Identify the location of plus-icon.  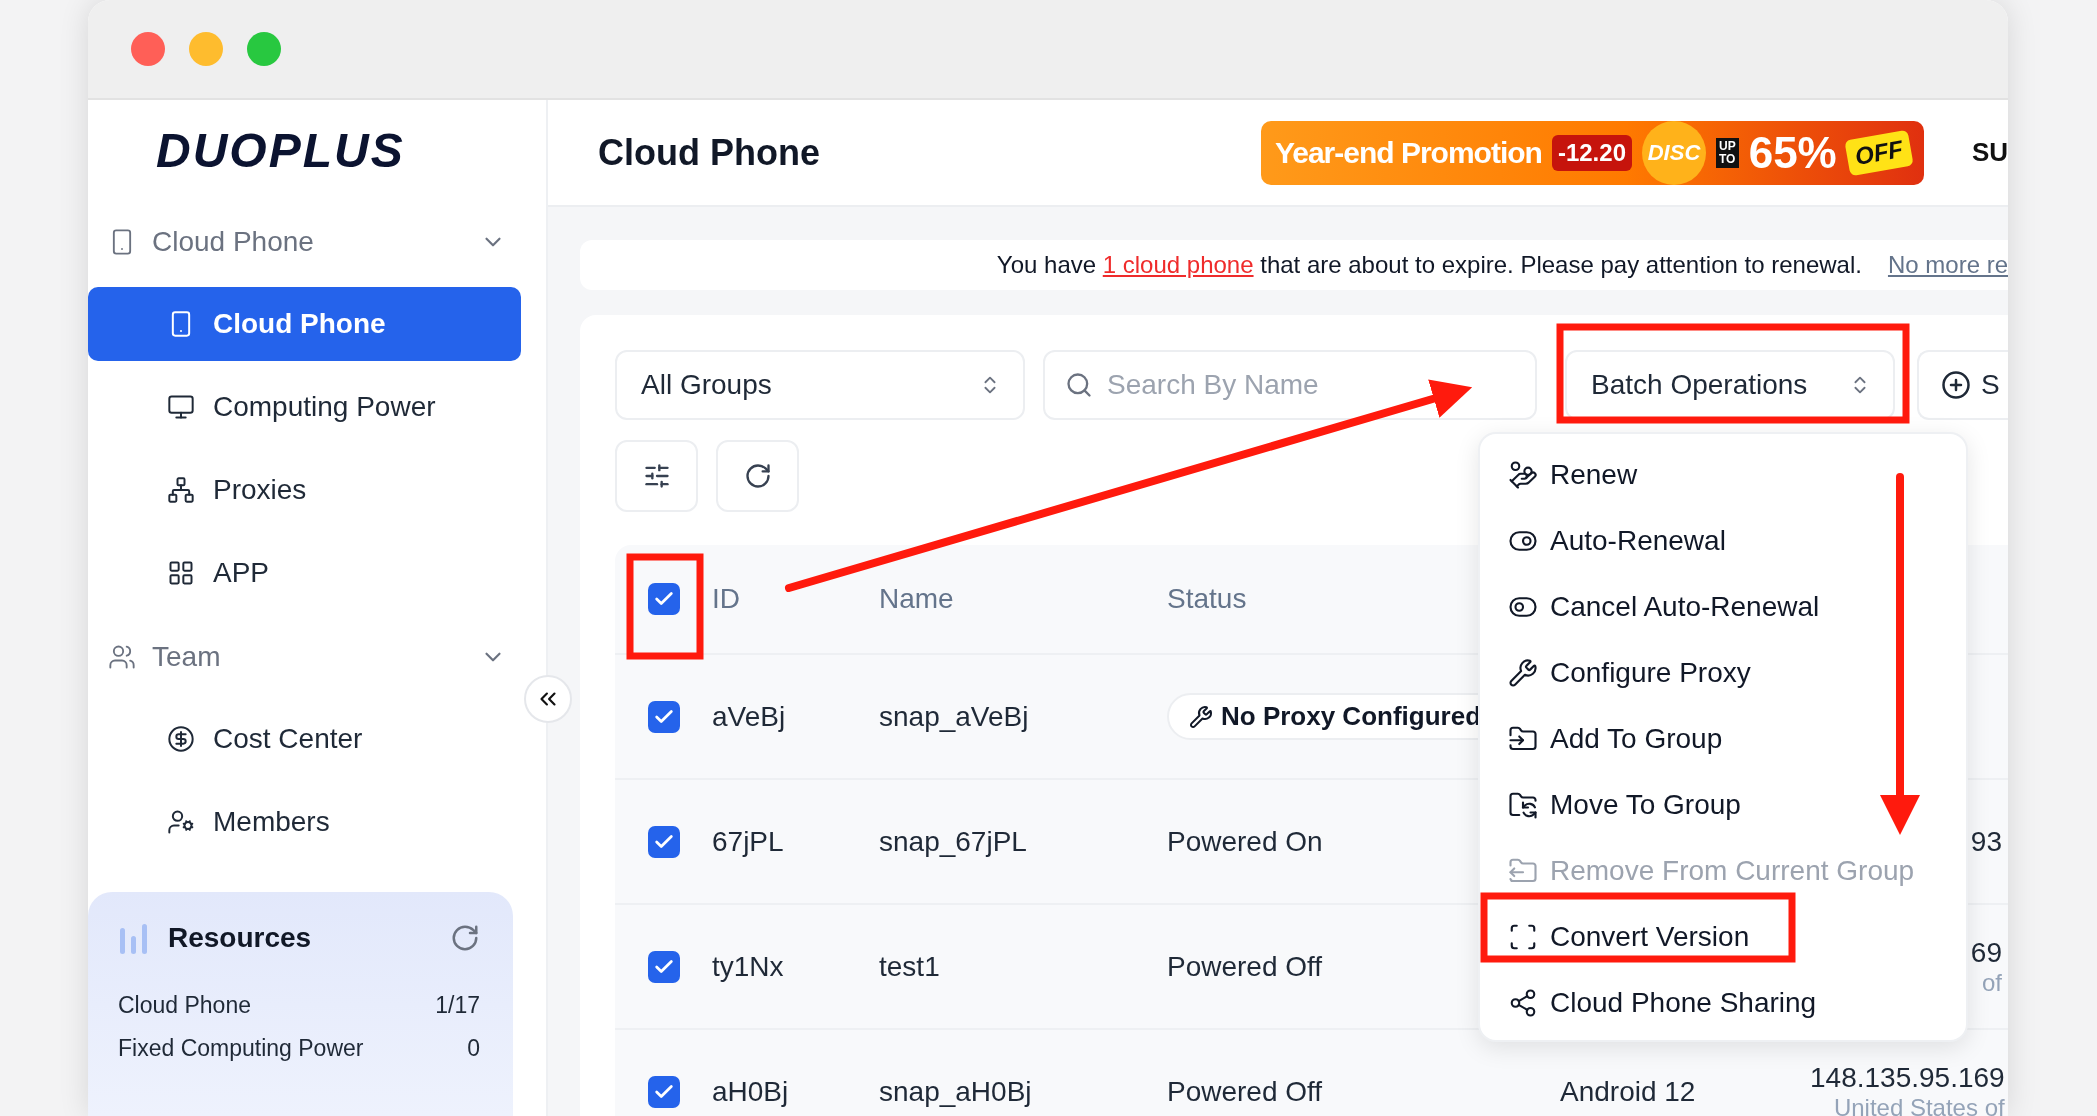
(1956, 385).